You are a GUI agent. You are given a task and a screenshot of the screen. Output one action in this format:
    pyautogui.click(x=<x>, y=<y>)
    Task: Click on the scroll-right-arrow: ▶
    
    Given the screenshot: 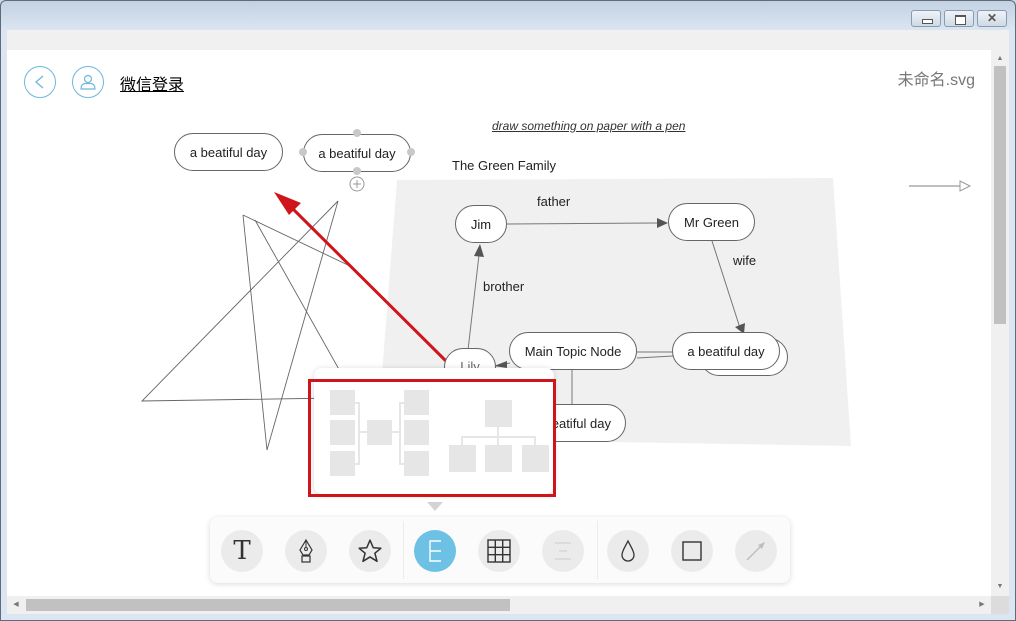 What is the action you would take?
    pyautogui.click(x=982, y=605)
    